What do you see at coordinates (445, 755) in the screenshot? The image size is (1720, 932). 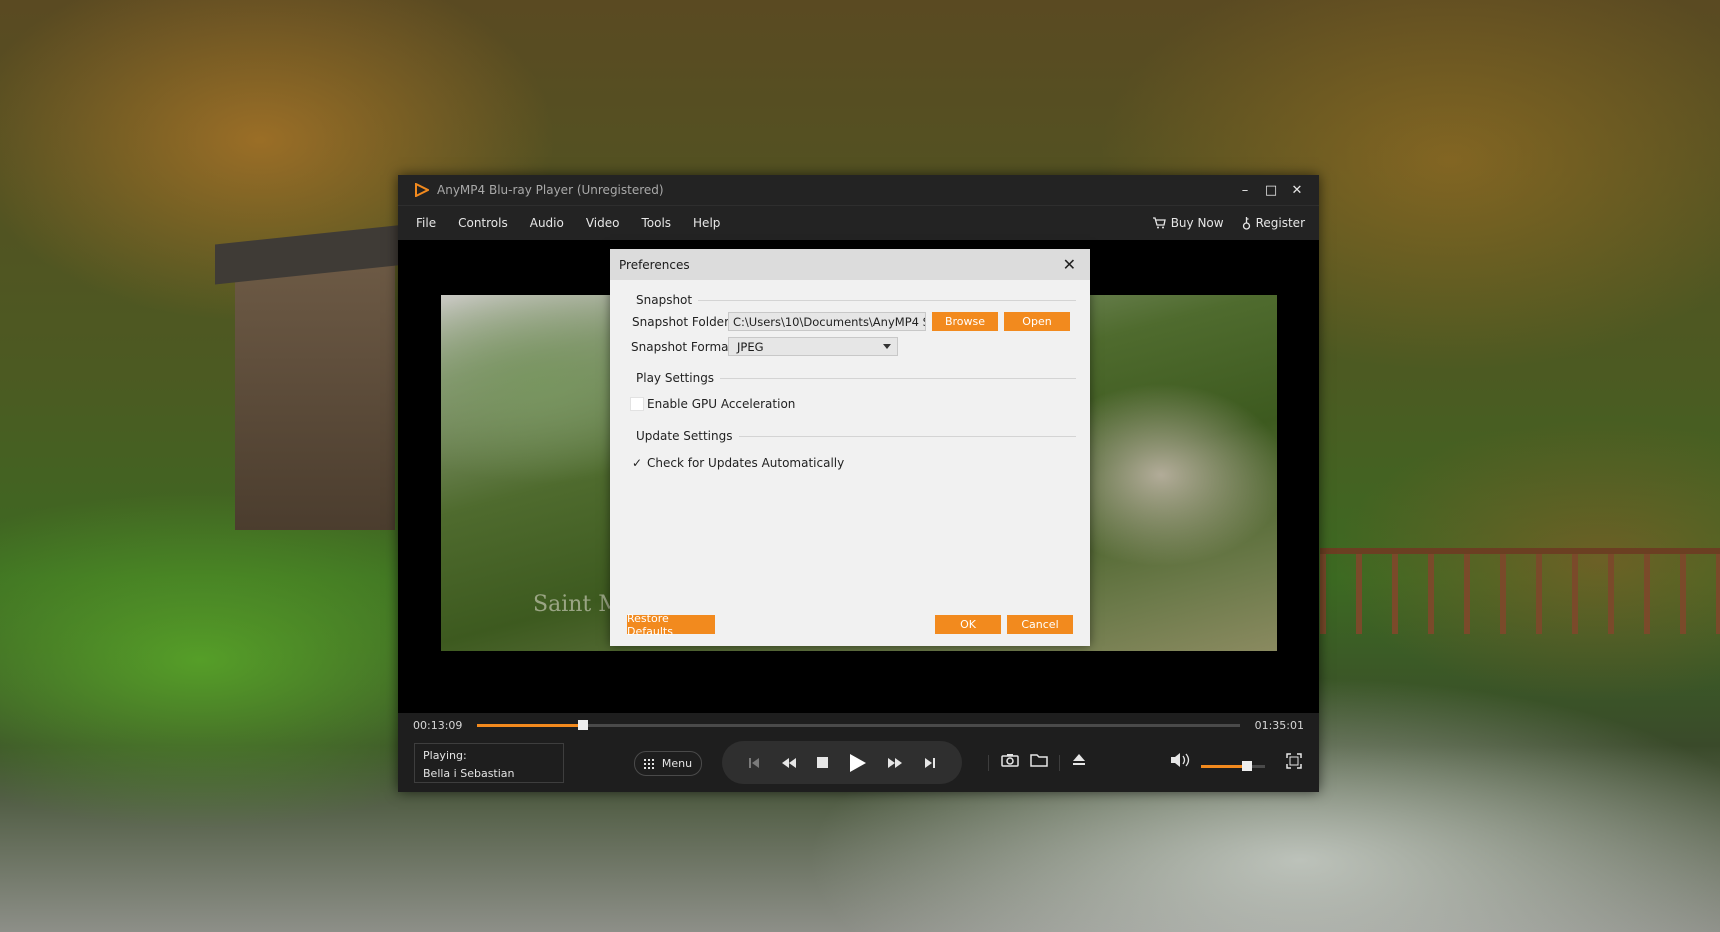 I see `now-playing-label: Playing:` at bounding box center [445, 755].